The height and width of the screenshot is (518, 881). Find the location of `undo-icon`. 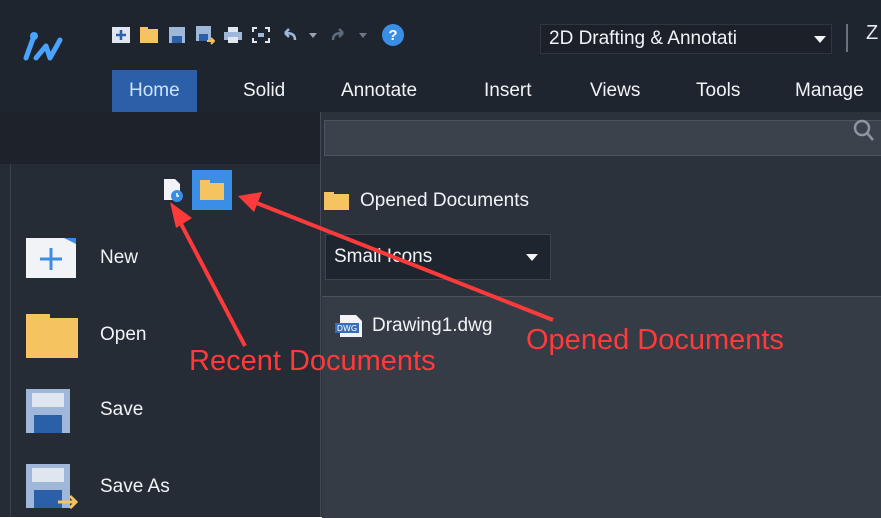

undo-icon is located at coordinates (289, 35).